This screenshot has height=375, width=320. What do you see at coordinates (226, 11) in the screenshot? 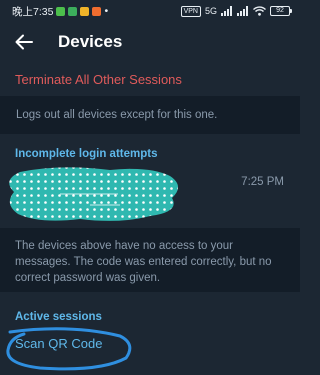
I see `signal-icon` at bounding box center [226, 11].